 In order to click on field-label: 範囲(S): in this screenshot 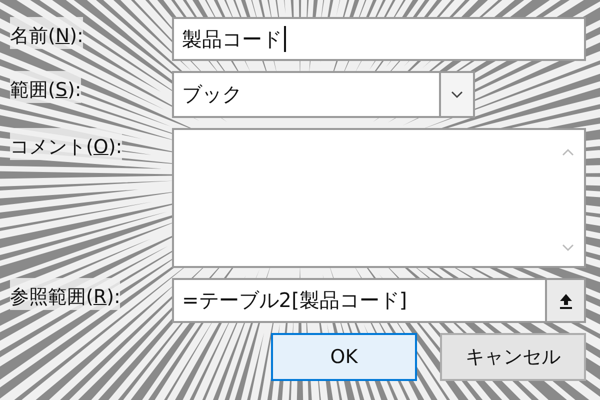, I will do `click(46, 87)`.